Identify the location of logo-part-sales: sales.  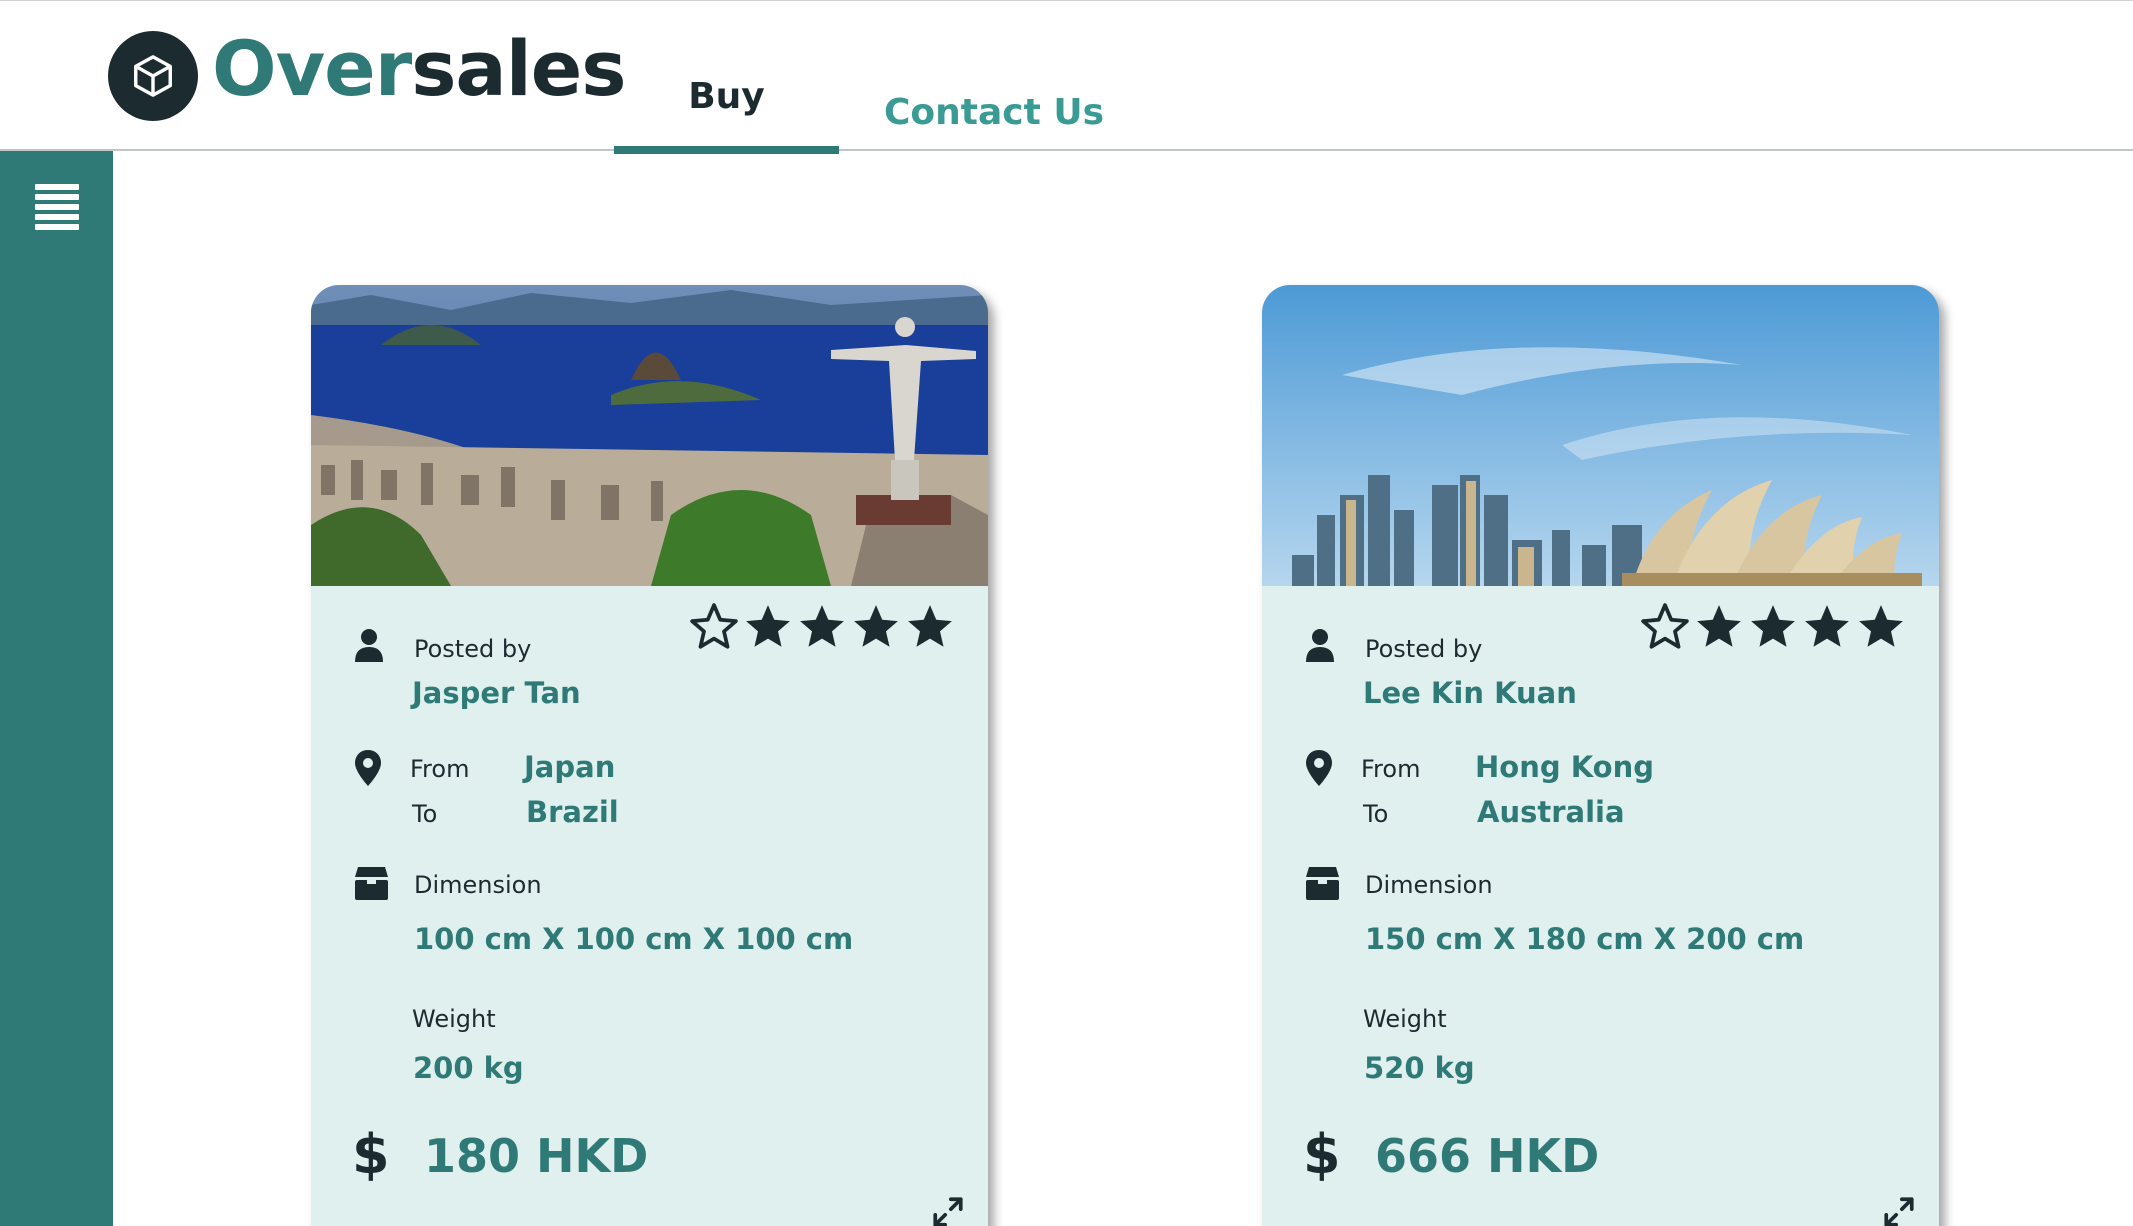
(518, 68).